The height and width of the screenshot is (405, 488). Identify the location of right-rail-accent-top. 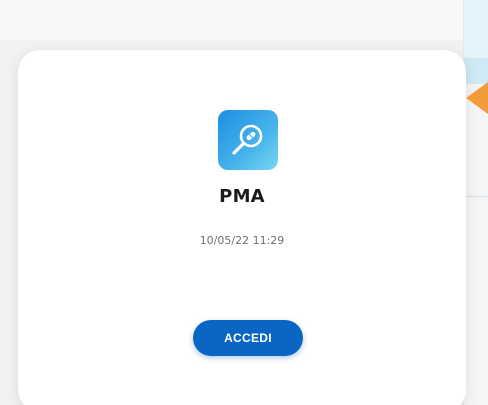
(476, 29).